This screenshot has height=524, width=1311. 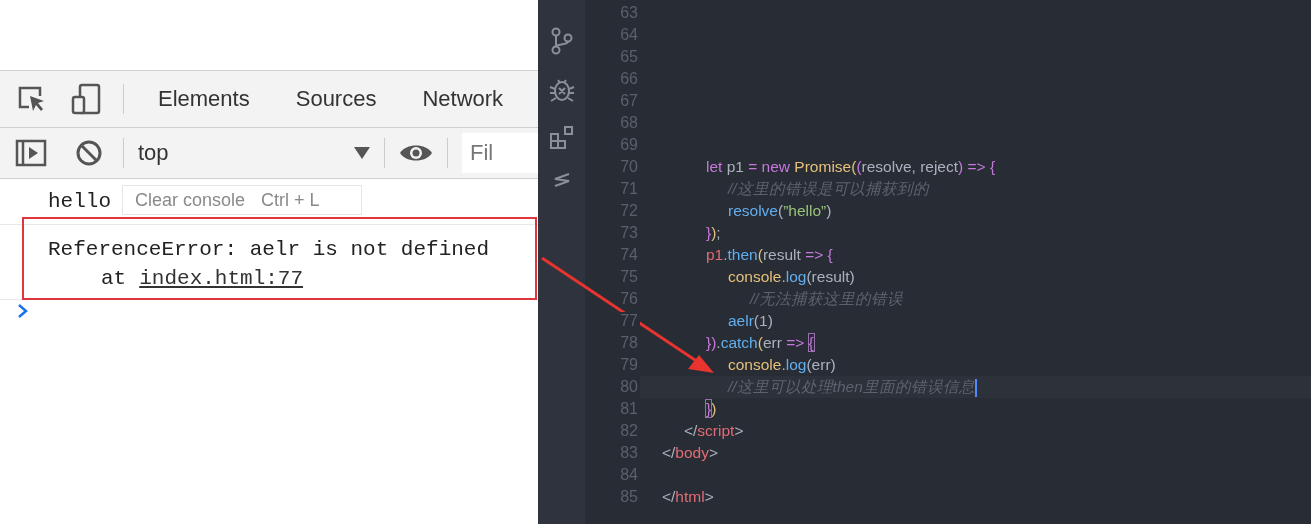 I want to click on block-icon, so click(x=89, y=153).